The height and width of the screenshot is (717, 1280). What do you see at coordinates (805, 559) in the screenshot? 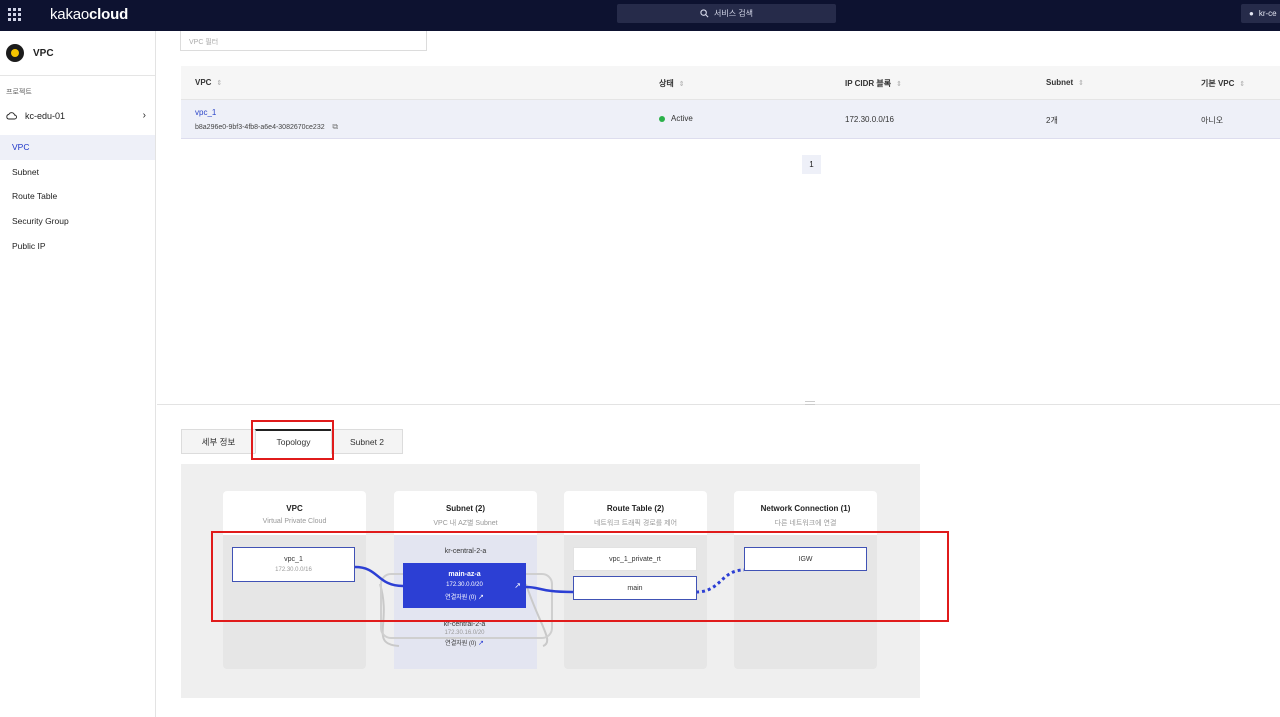
I see `topology-node-igw: IGW` at bounding box center [805, 559].